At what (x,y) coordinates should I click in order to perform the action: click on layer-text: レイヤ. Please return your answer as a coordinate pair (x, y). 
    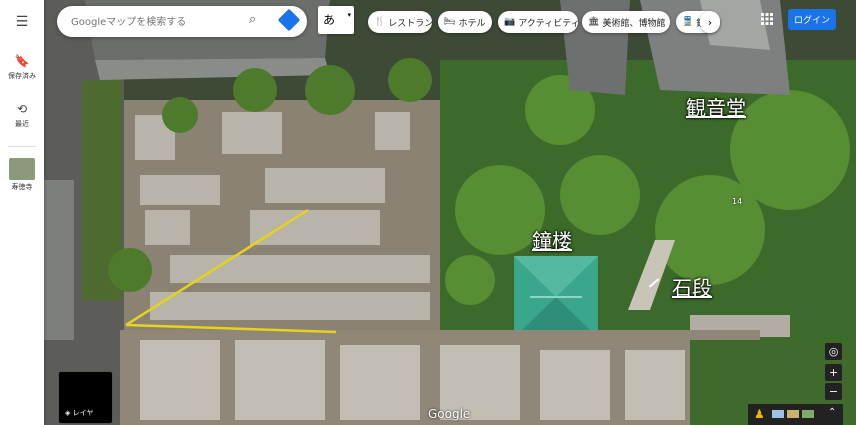
    Looking at the image, I should click on (83, 413).